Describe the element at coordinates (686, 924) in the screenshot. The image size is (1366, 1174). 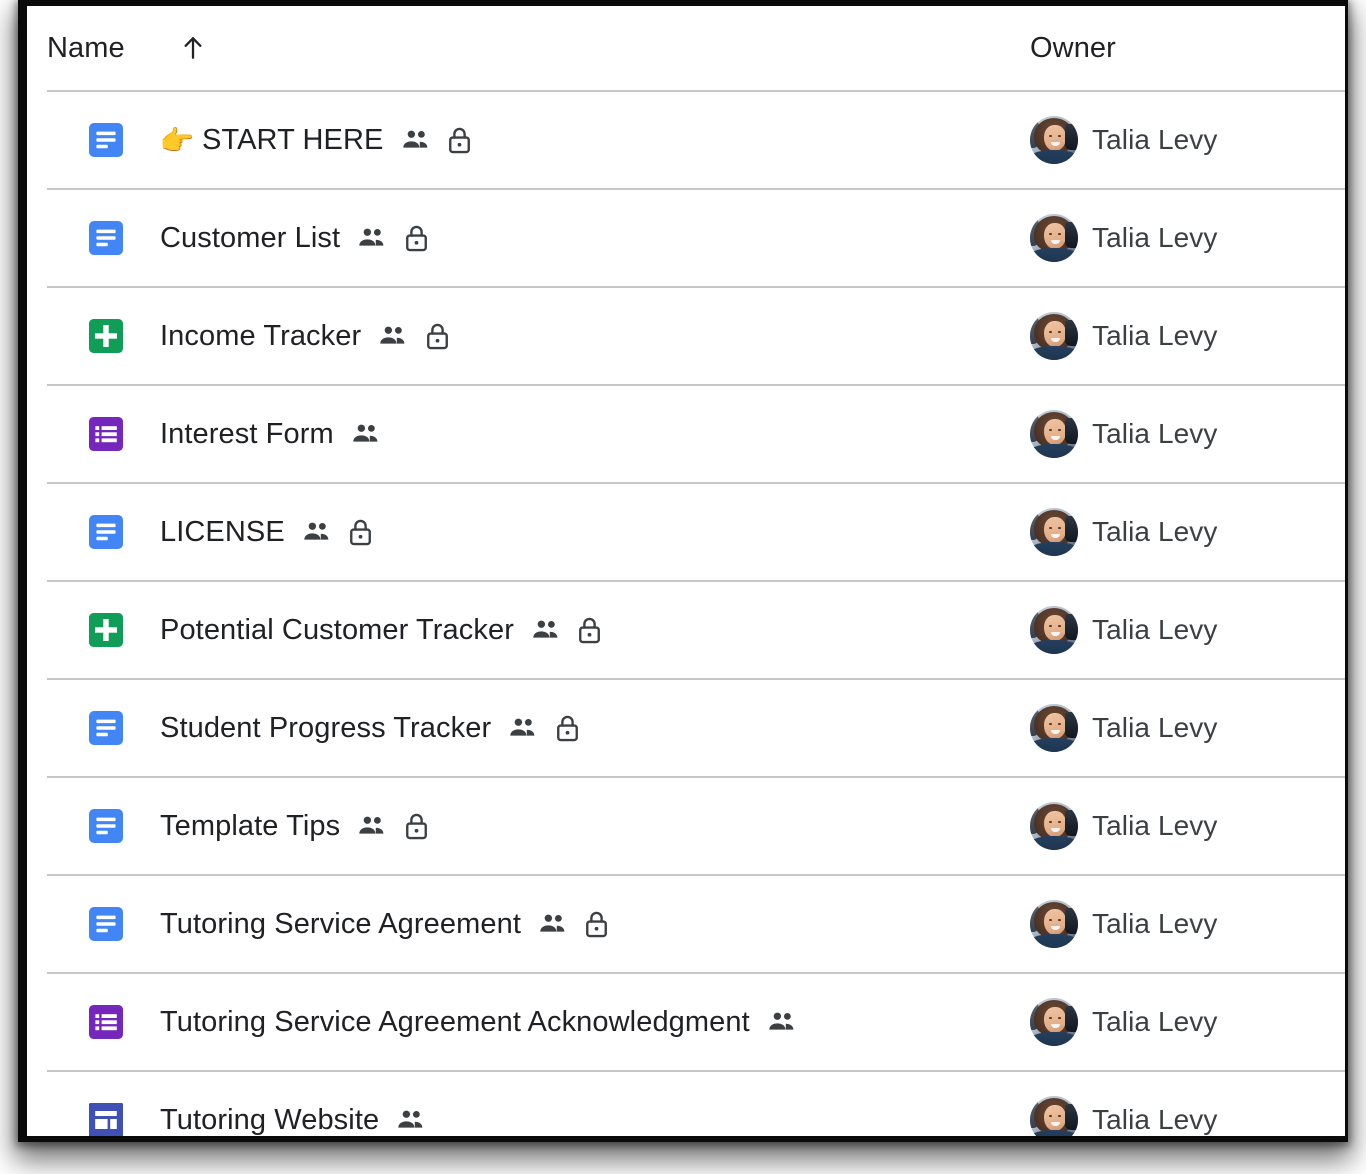
I see `table-row: Tutoring Service Agreement Talia Levy` at that location.